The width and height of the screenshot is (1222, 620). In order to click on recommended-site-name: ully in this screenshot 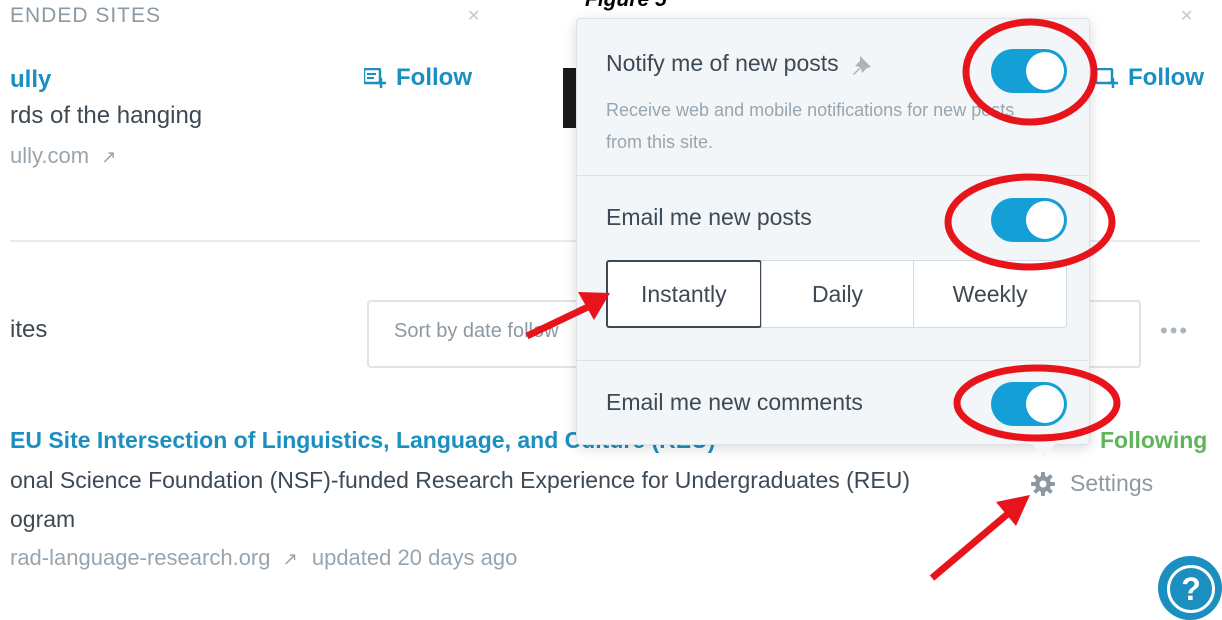, I will do `click(30, 80)`.